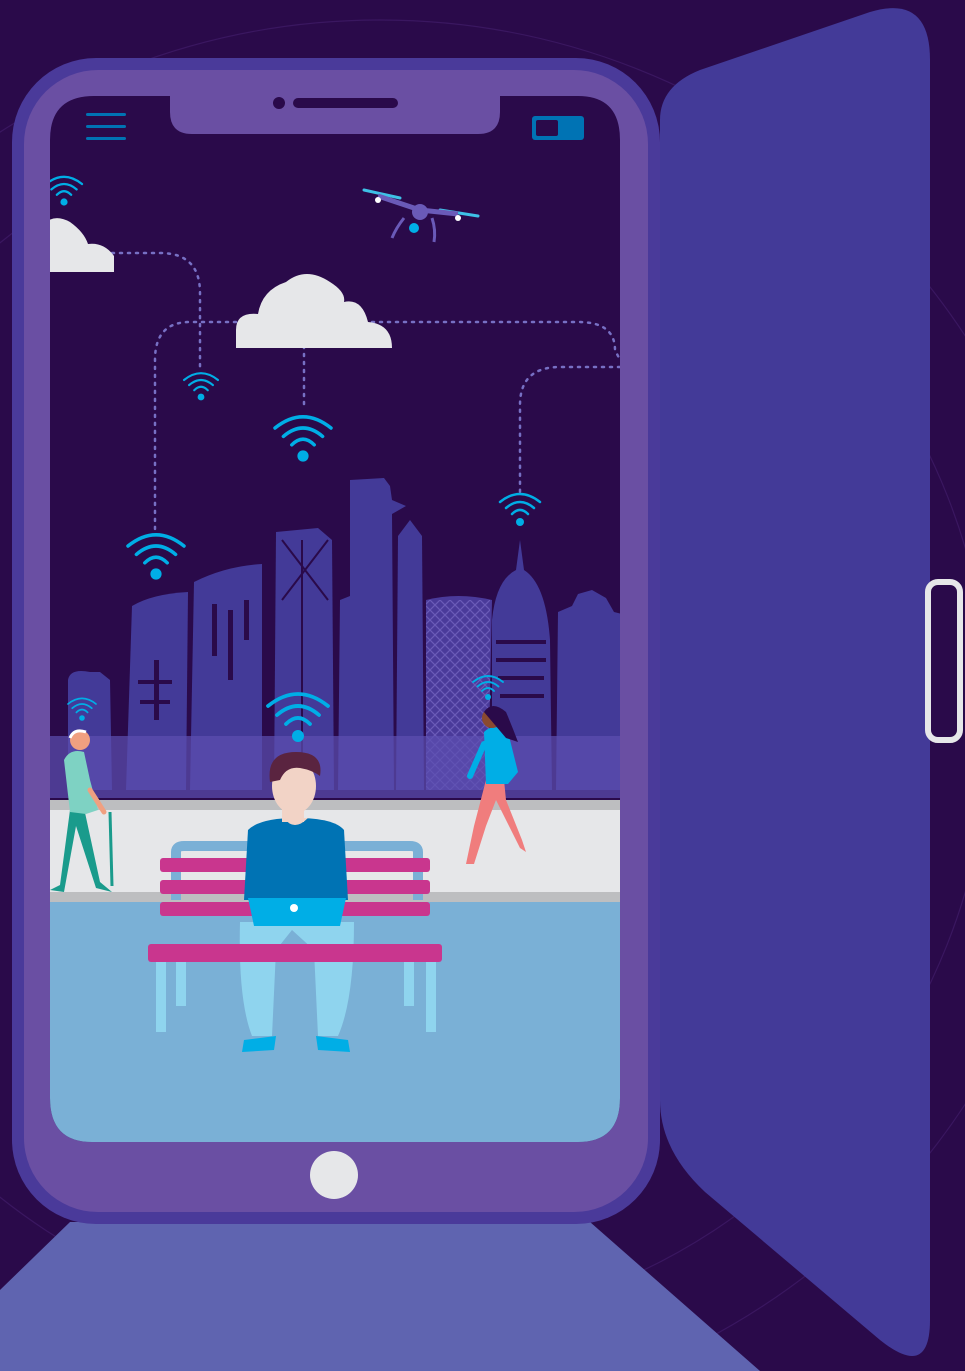 This screenshot has width=965, height=1371. I want to click on battery-icon, so click(558, 128).